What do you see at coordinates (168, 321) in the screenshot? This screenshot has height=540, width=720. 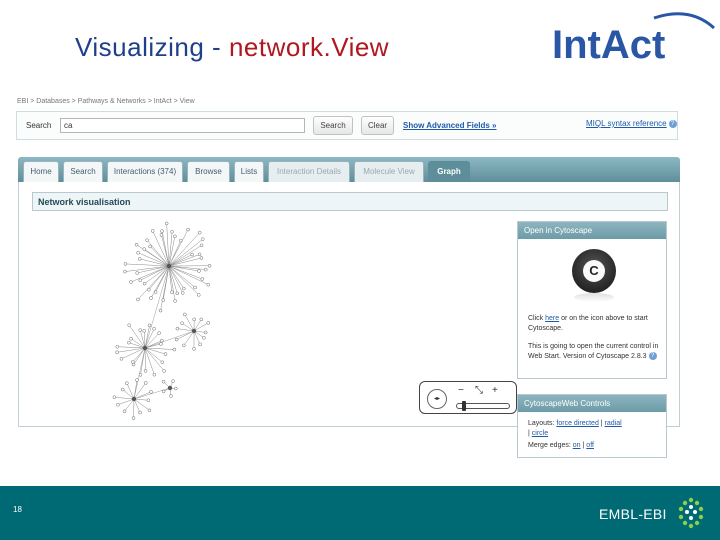 I see `network-graph` at bounding box center [168, 321].